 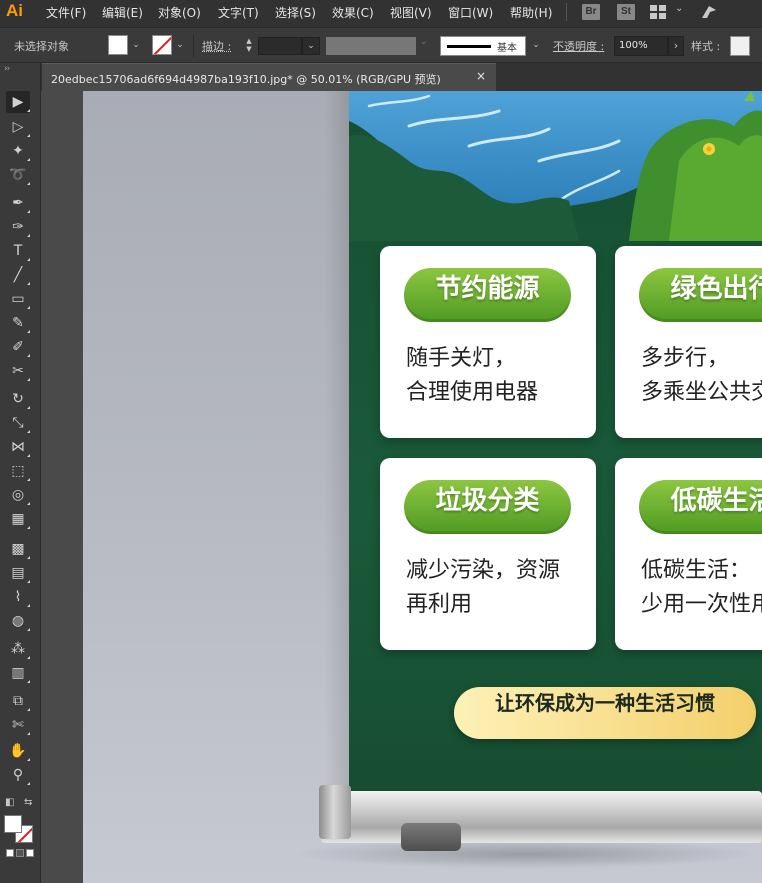 I want to click on zoom-tool: ⚲, so click(x=18, y=775).